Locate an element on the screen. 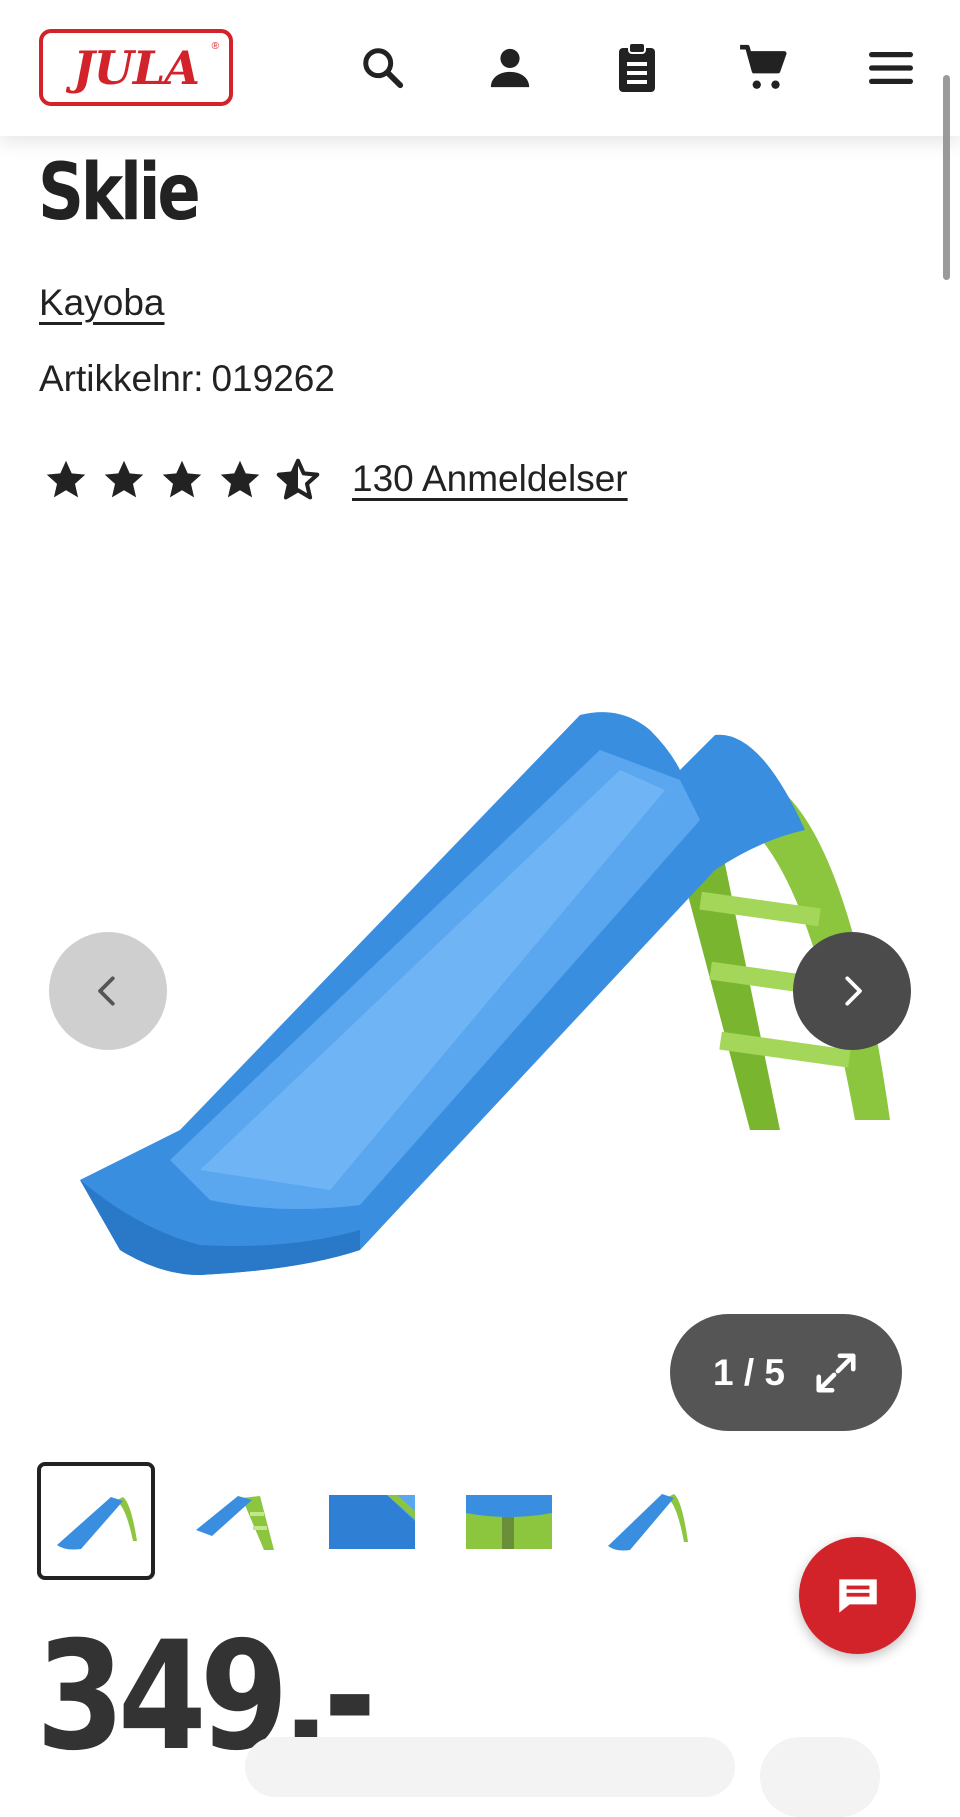 Image resolution: width=960 pixels, height=1817 pixels. menu-icon is located at coordinates (891, 68).